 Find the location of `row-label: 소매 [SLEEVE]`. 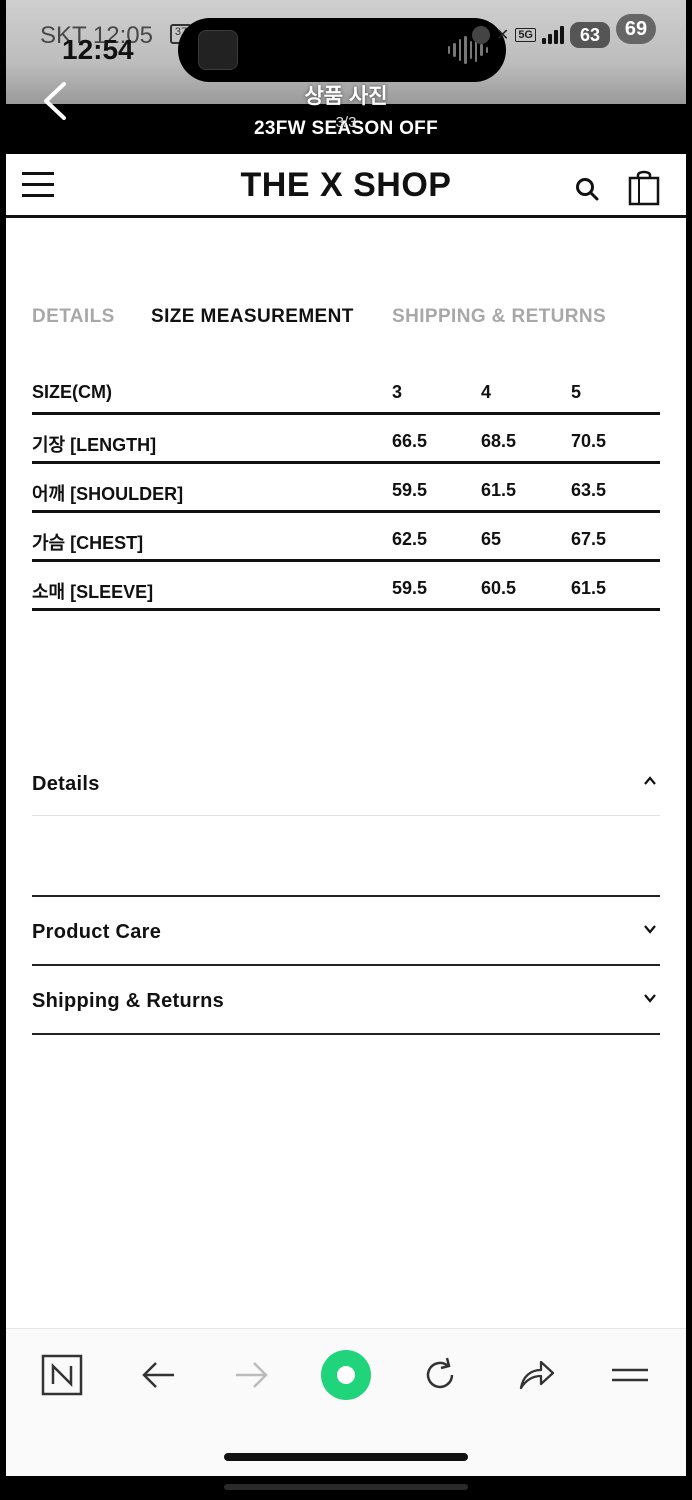

row-label: 소매 [SLEEVE] is located at coordinates (93, 592).